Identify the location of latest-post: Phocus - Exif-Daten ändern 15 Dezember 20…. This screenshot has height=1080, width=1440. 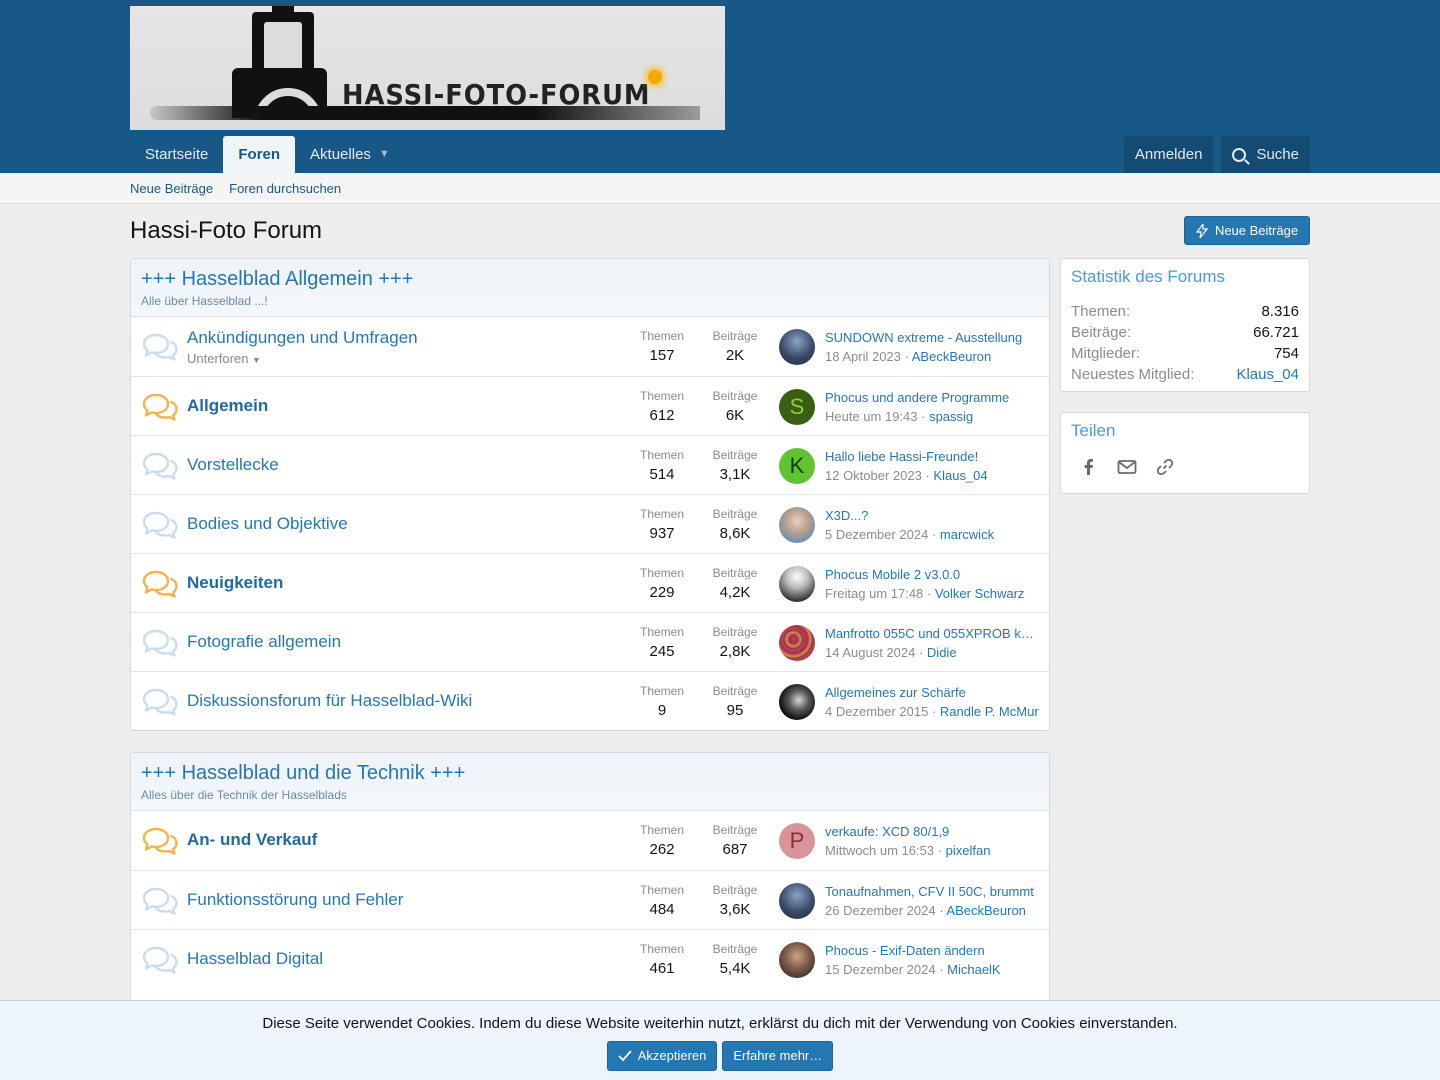
(932, 960).